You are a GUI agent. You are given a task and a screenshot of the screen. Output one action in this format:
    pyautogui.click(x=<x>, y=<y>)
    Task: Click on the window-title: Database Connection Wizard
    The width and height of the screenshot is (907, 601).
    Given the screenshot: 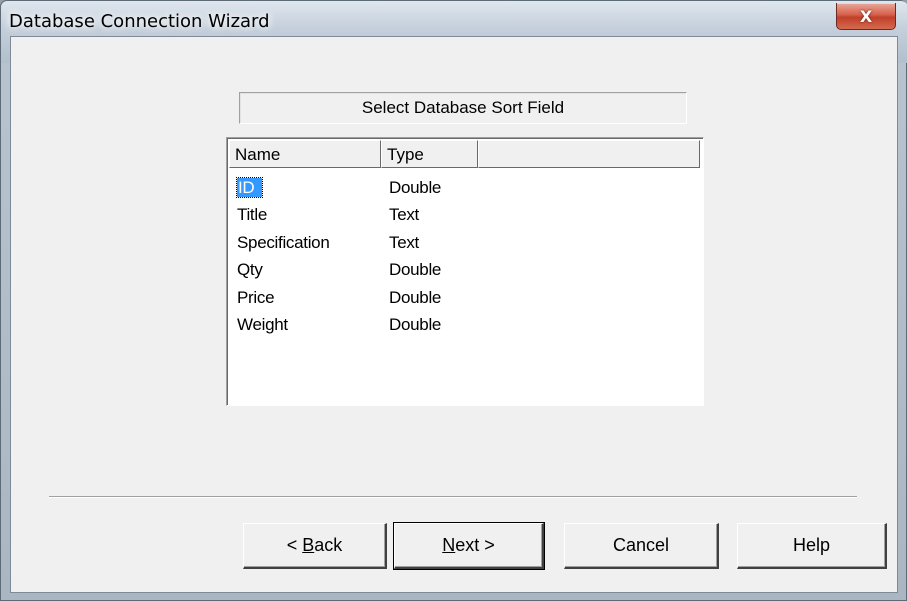 What is the action you would take?
    pyautogui.click(x=139, y=21)
    